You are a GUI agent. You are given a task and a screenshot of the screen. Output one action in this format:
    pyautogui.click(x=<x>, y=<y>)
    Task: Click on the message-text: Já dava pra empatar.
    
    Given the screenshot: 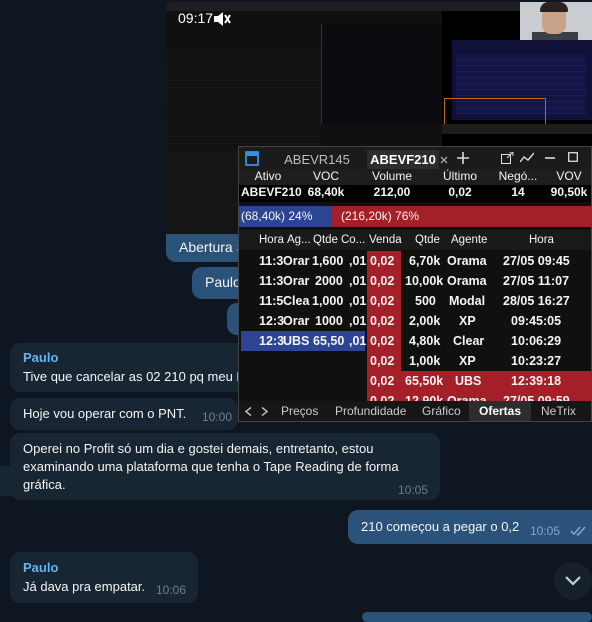 What is the action you would take?
    pyautogui.click(x=84, y=586)
    